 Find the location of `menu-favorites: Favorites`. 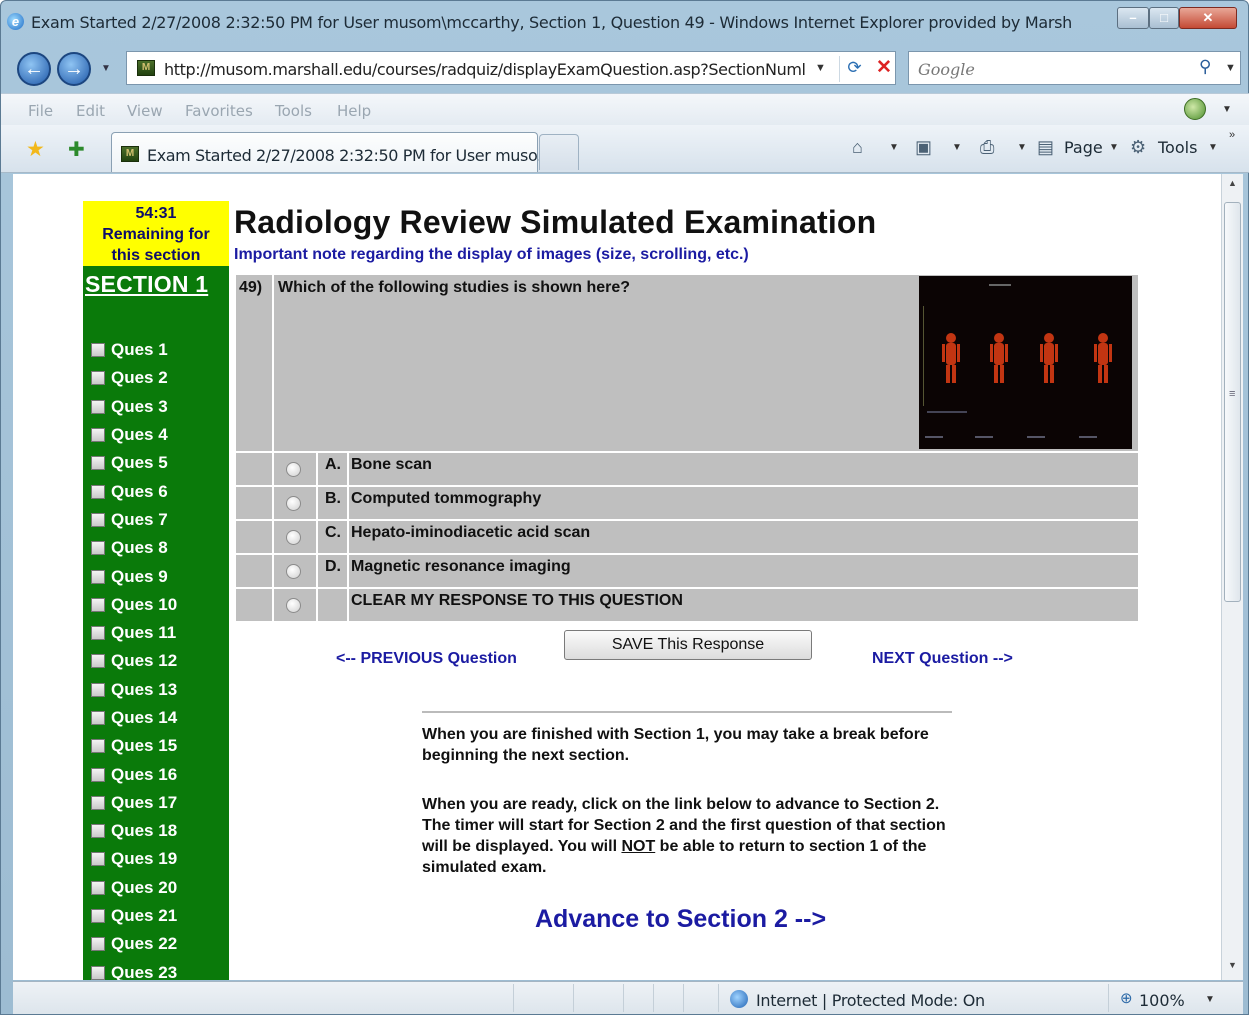

menu-favorites: Favorites is located at coordinates (219, 111).